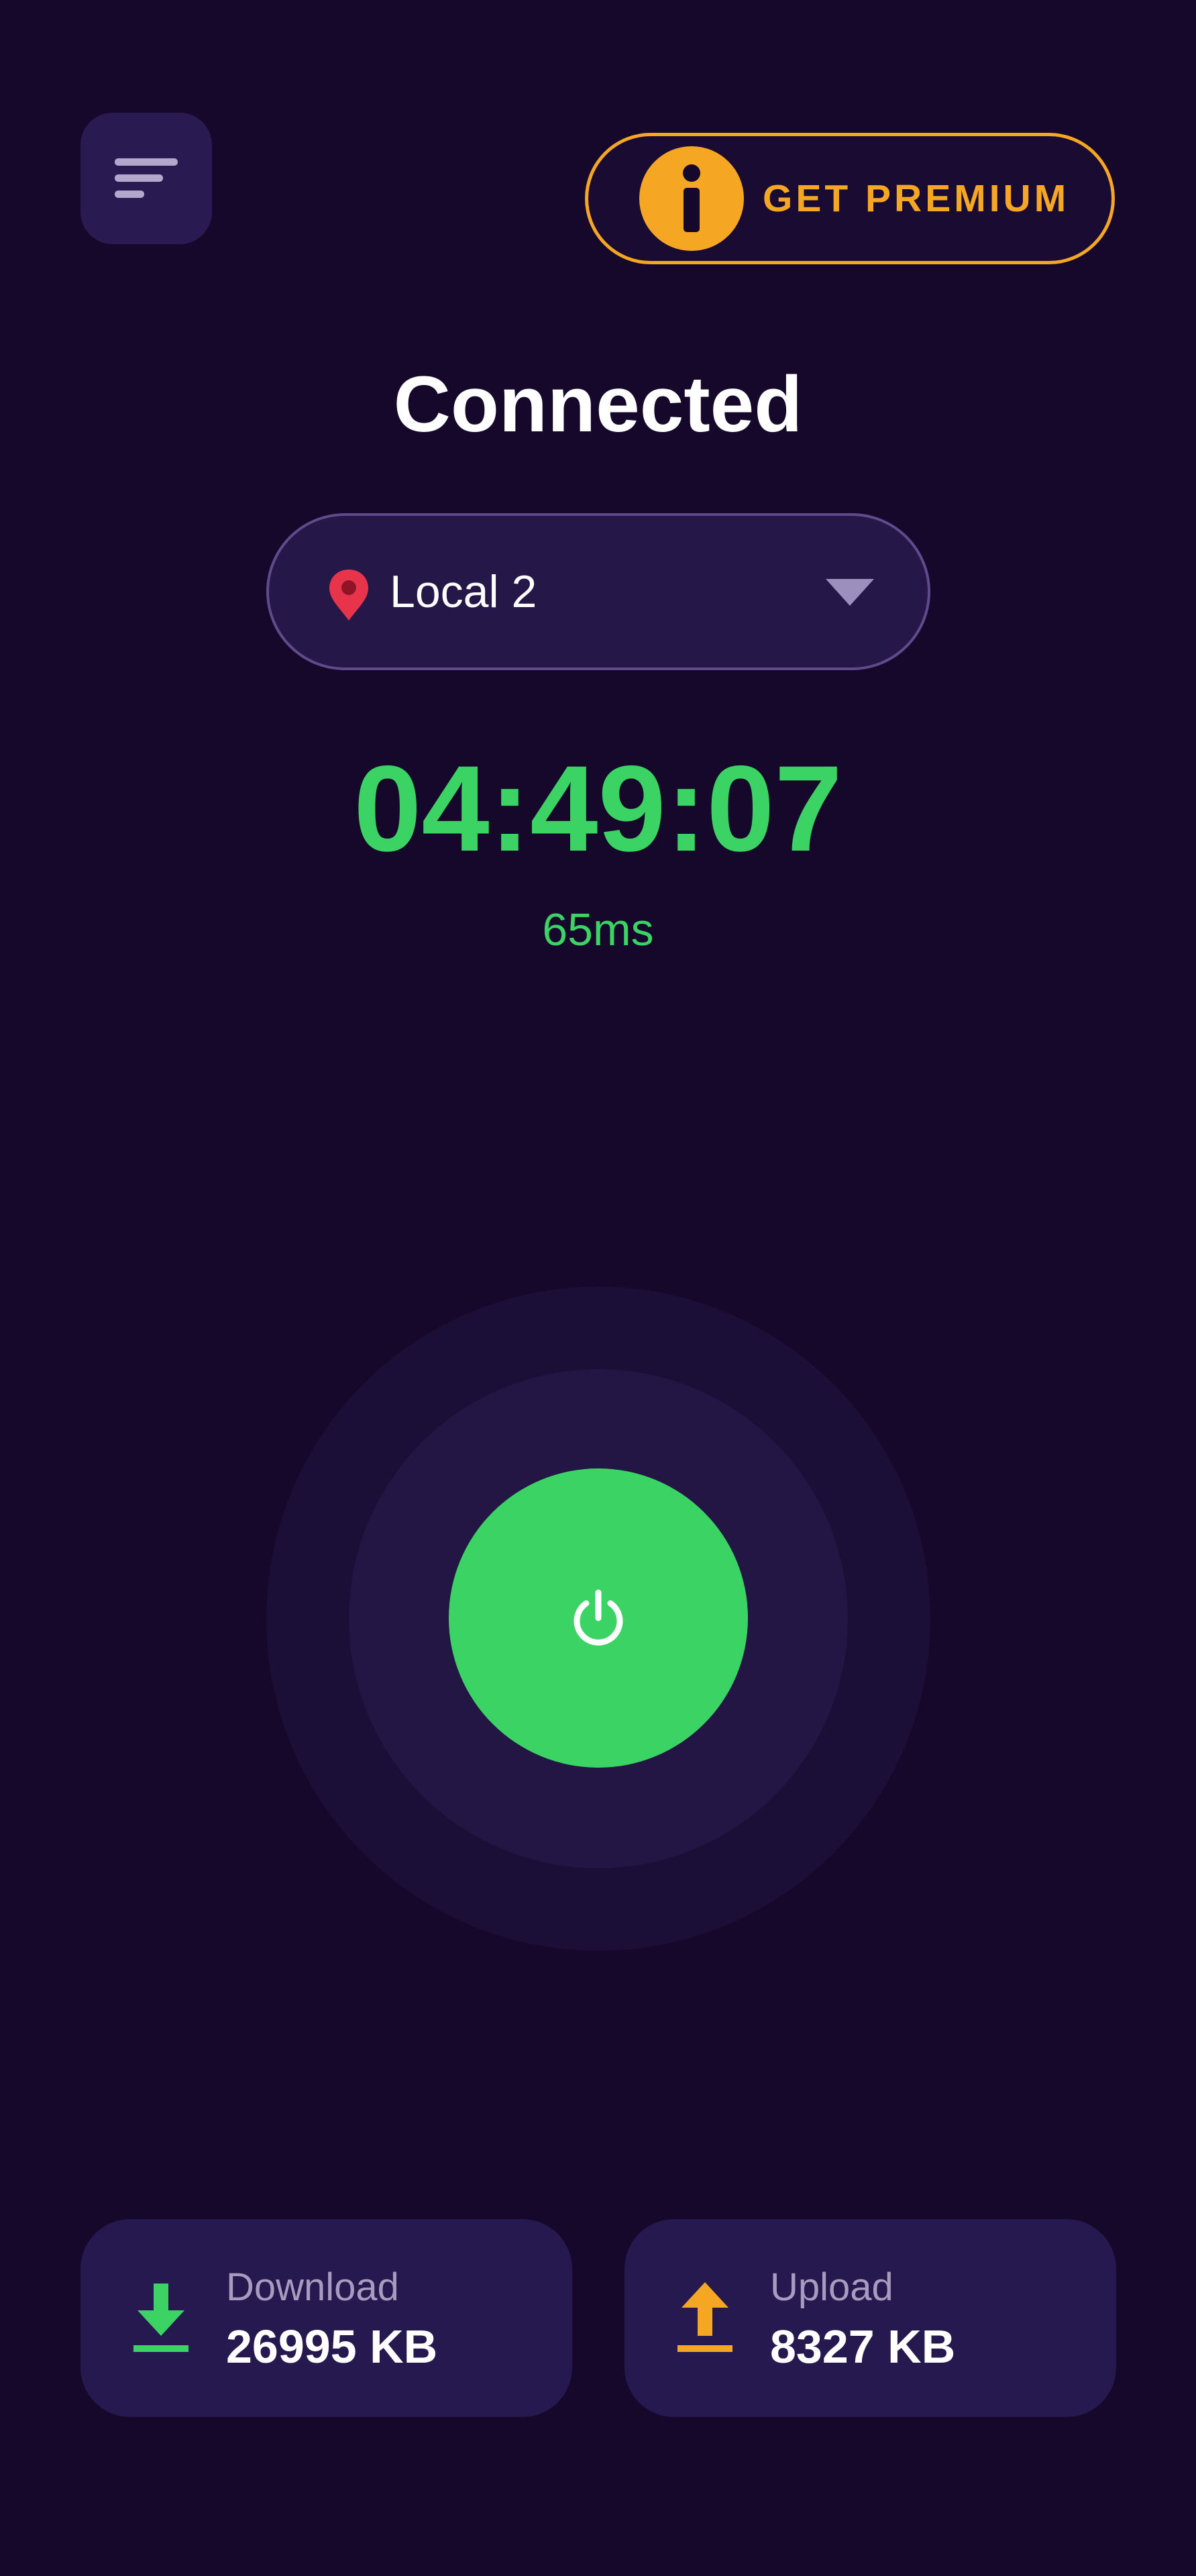 This screenshot has height=2576, width=1196. What do you see at coordinates (870, 2318) in the screenshot?
I see `upload-stat-card: Upload 8327 KB` at bounding box center [870, 2318].